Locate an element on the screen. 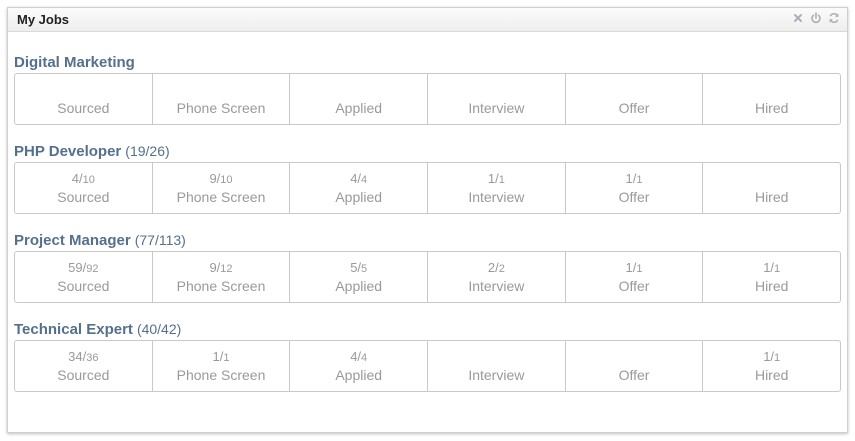 Image resolution: width=855 pixels, height=441 pixels. stage-cell-sourced: Sourced is located at coordinates (84, 99).